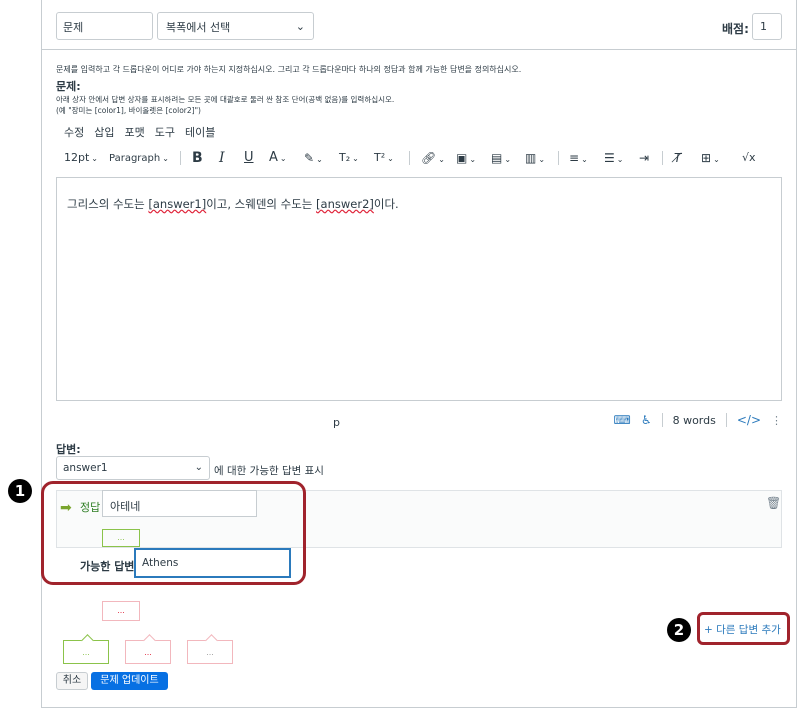 The height and width of the screenshot is (720, 804). What do you see at coordinates (235, 26) in the screenshot?
I see `question-type-select: 복폭에서 선택 ⌄` at bounding box center [235, 26].